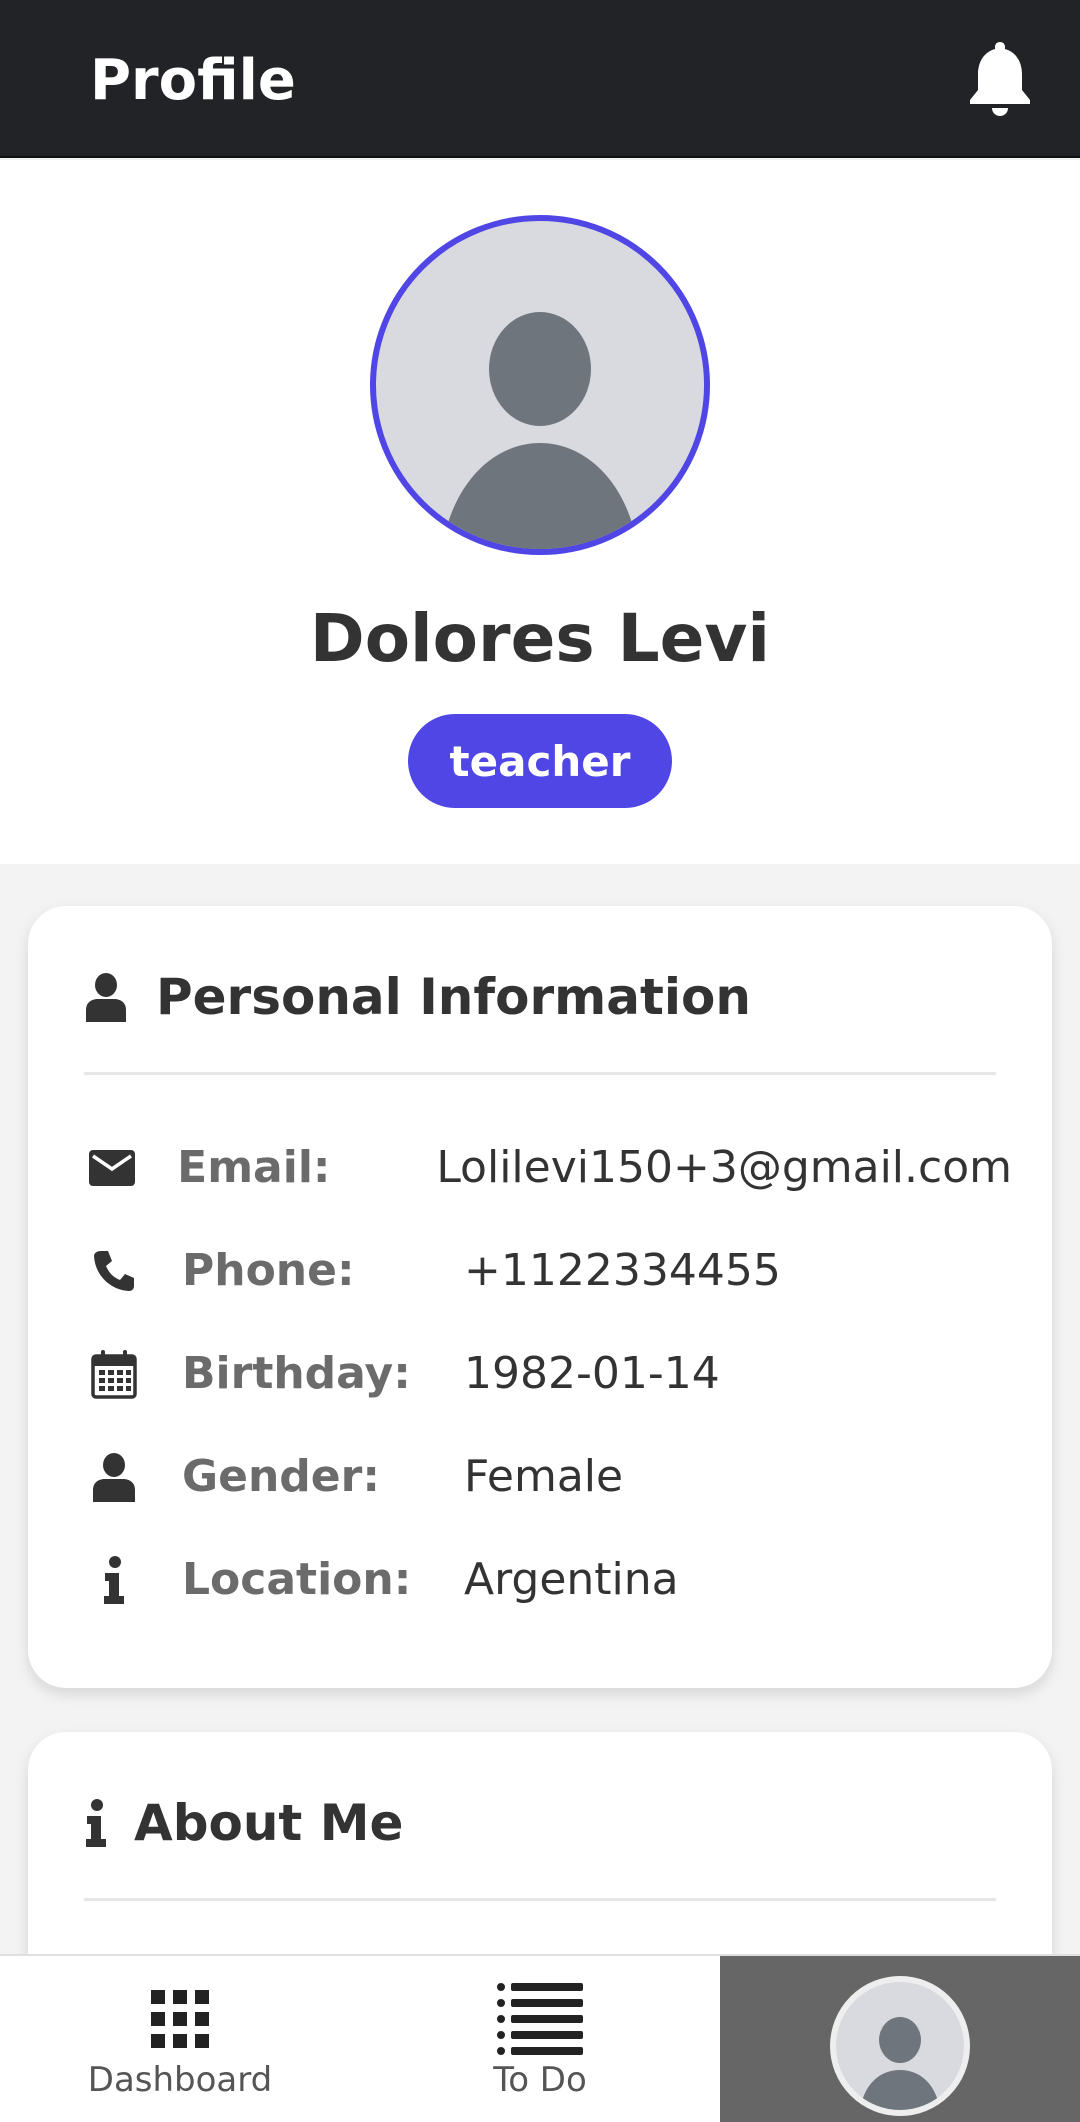  I want to click on phone-label: Phone:, so click(268, 1270).